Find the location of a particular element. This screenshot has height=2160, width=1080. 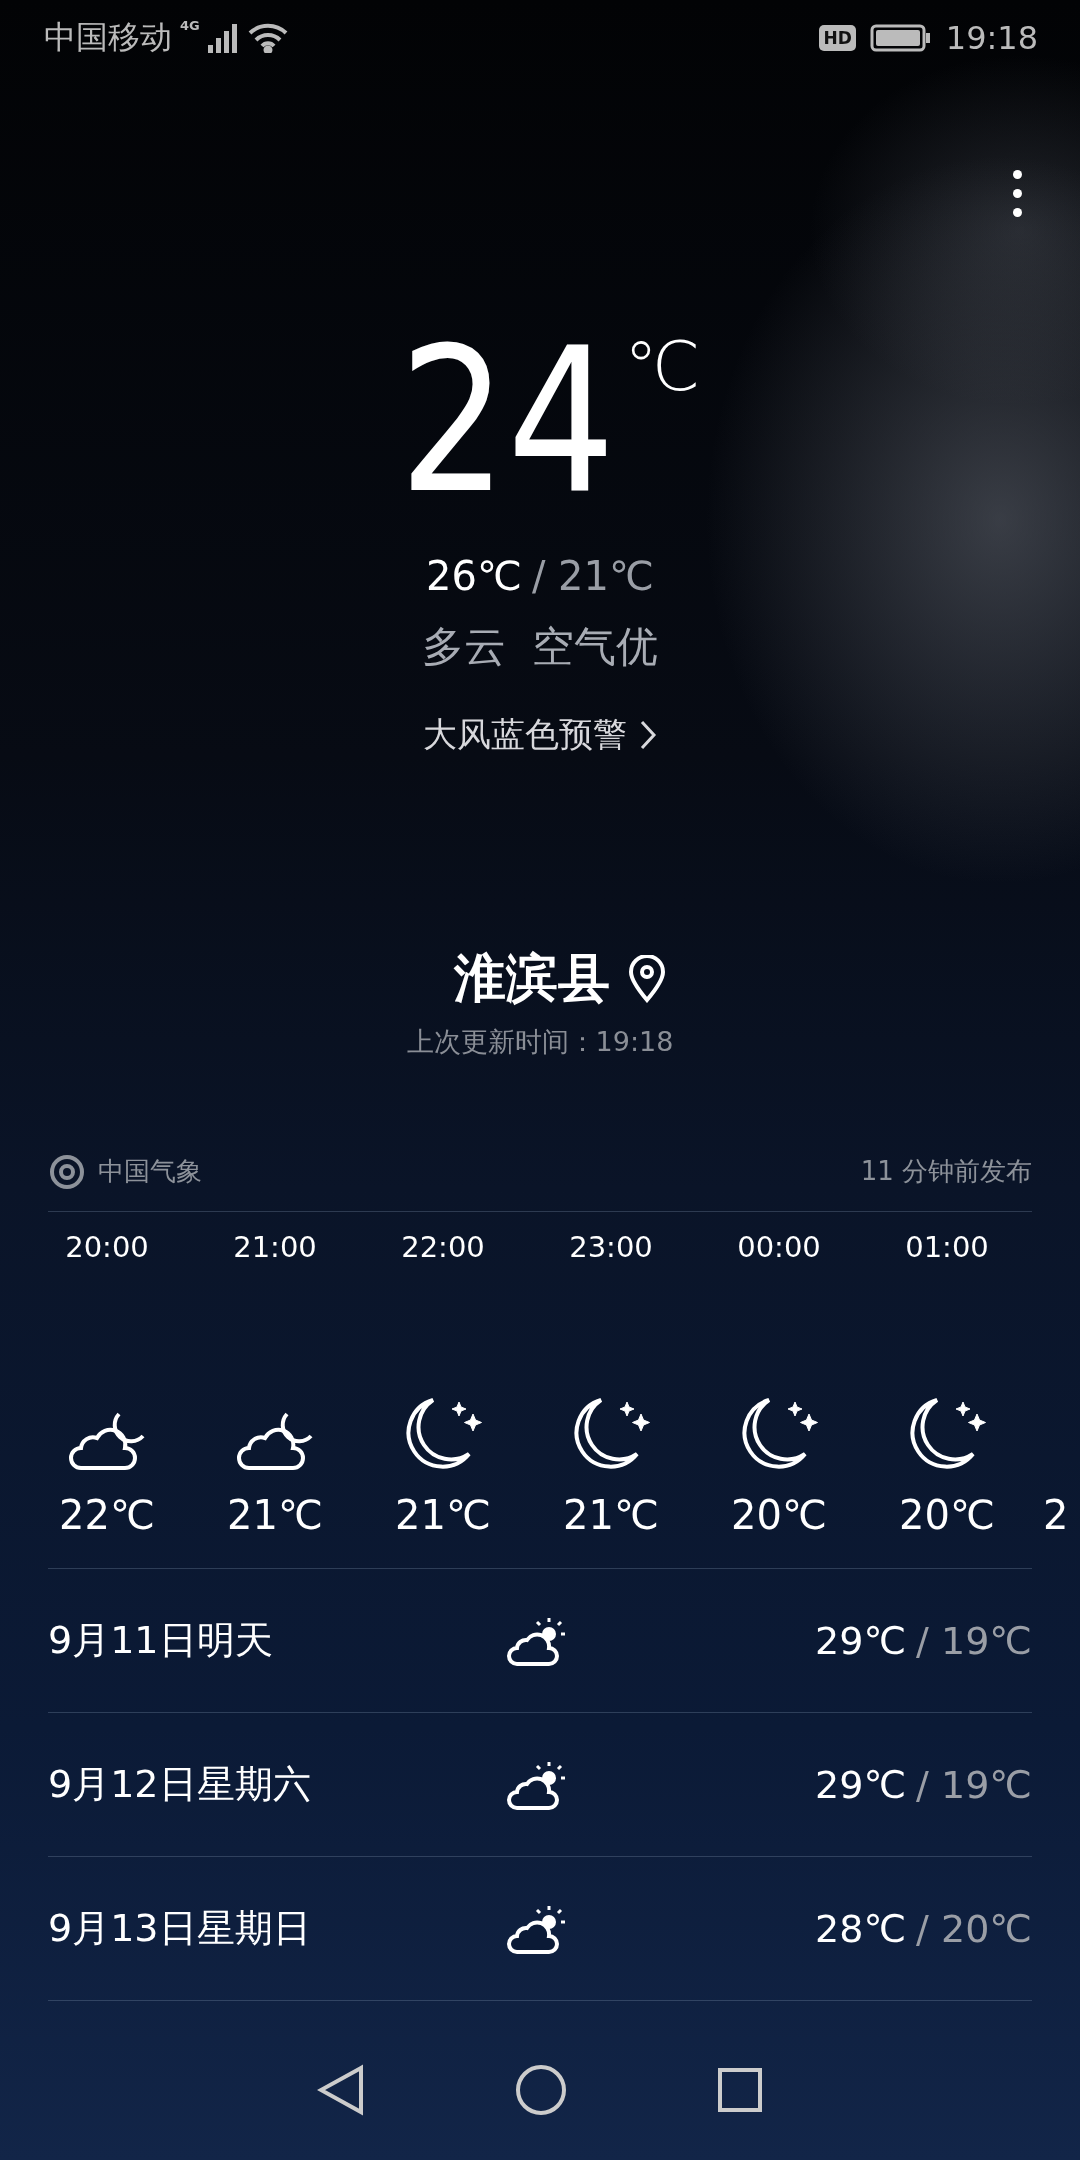

air-quality: 空气优 is located at coordinates (595, 647).